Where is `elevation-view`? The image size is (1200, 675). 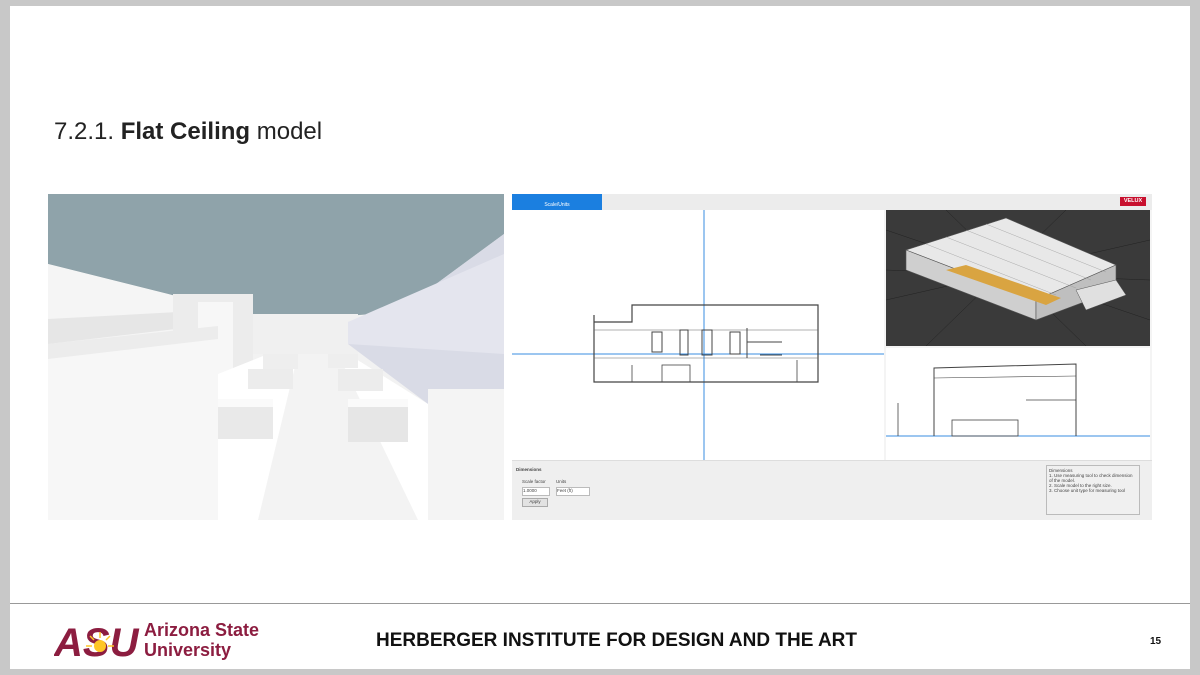 elevation-view is located at coordinates (1018, 404).